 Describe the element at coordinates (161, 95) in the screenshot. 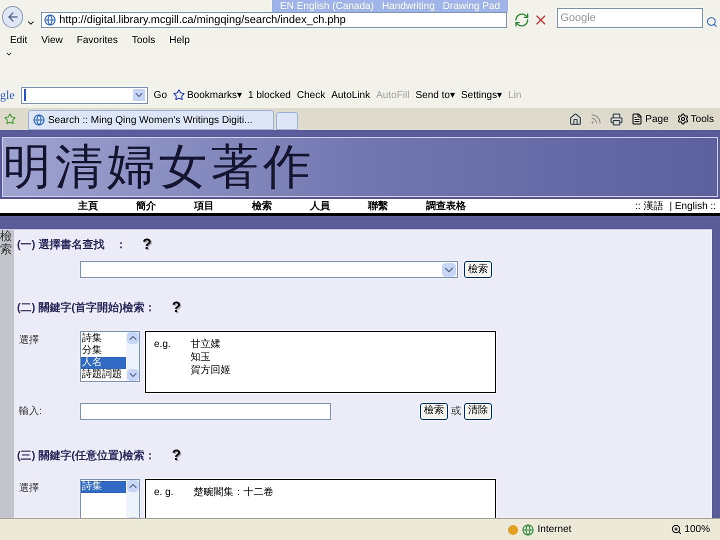

I see `toolbar-button: Go` at that location.